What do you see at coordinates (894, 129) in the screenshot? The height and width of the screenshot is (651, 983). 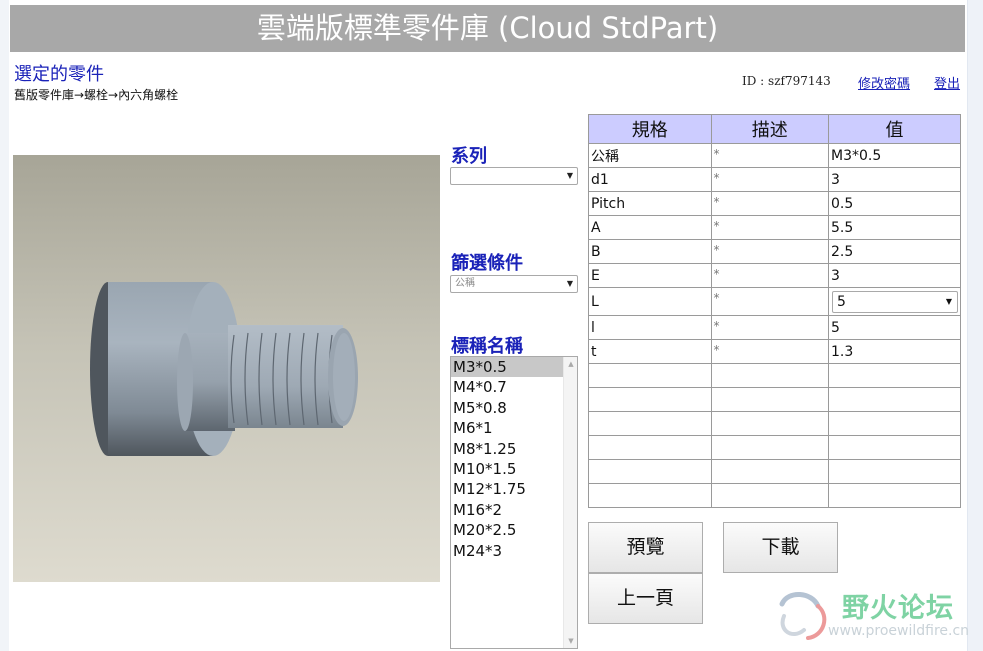 I see `header-value: 值` at bounding box center [894, 129].